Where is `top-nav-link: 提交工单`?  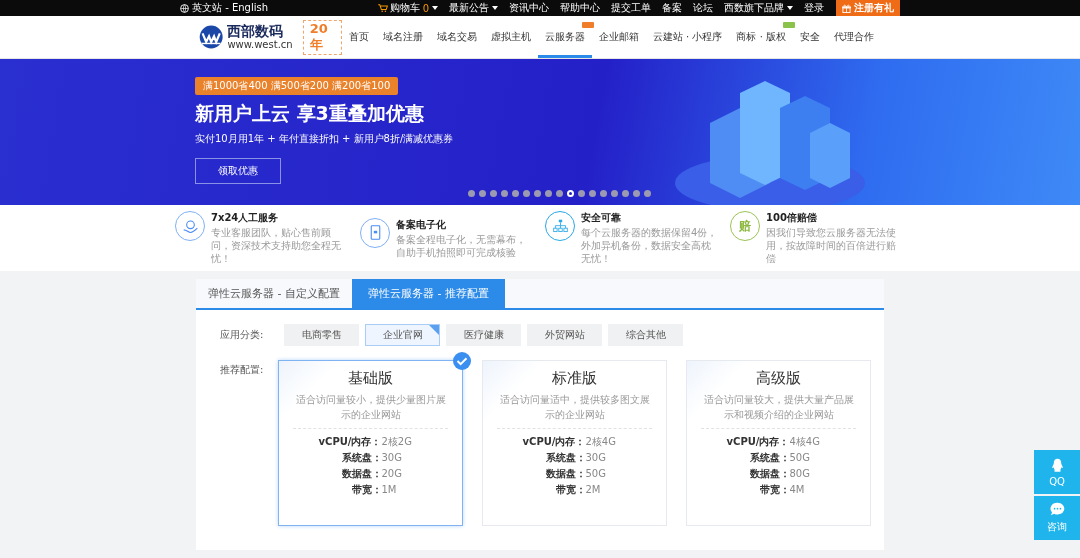 top-nav-link: 提交工单 is located at coordinates (631, 8).